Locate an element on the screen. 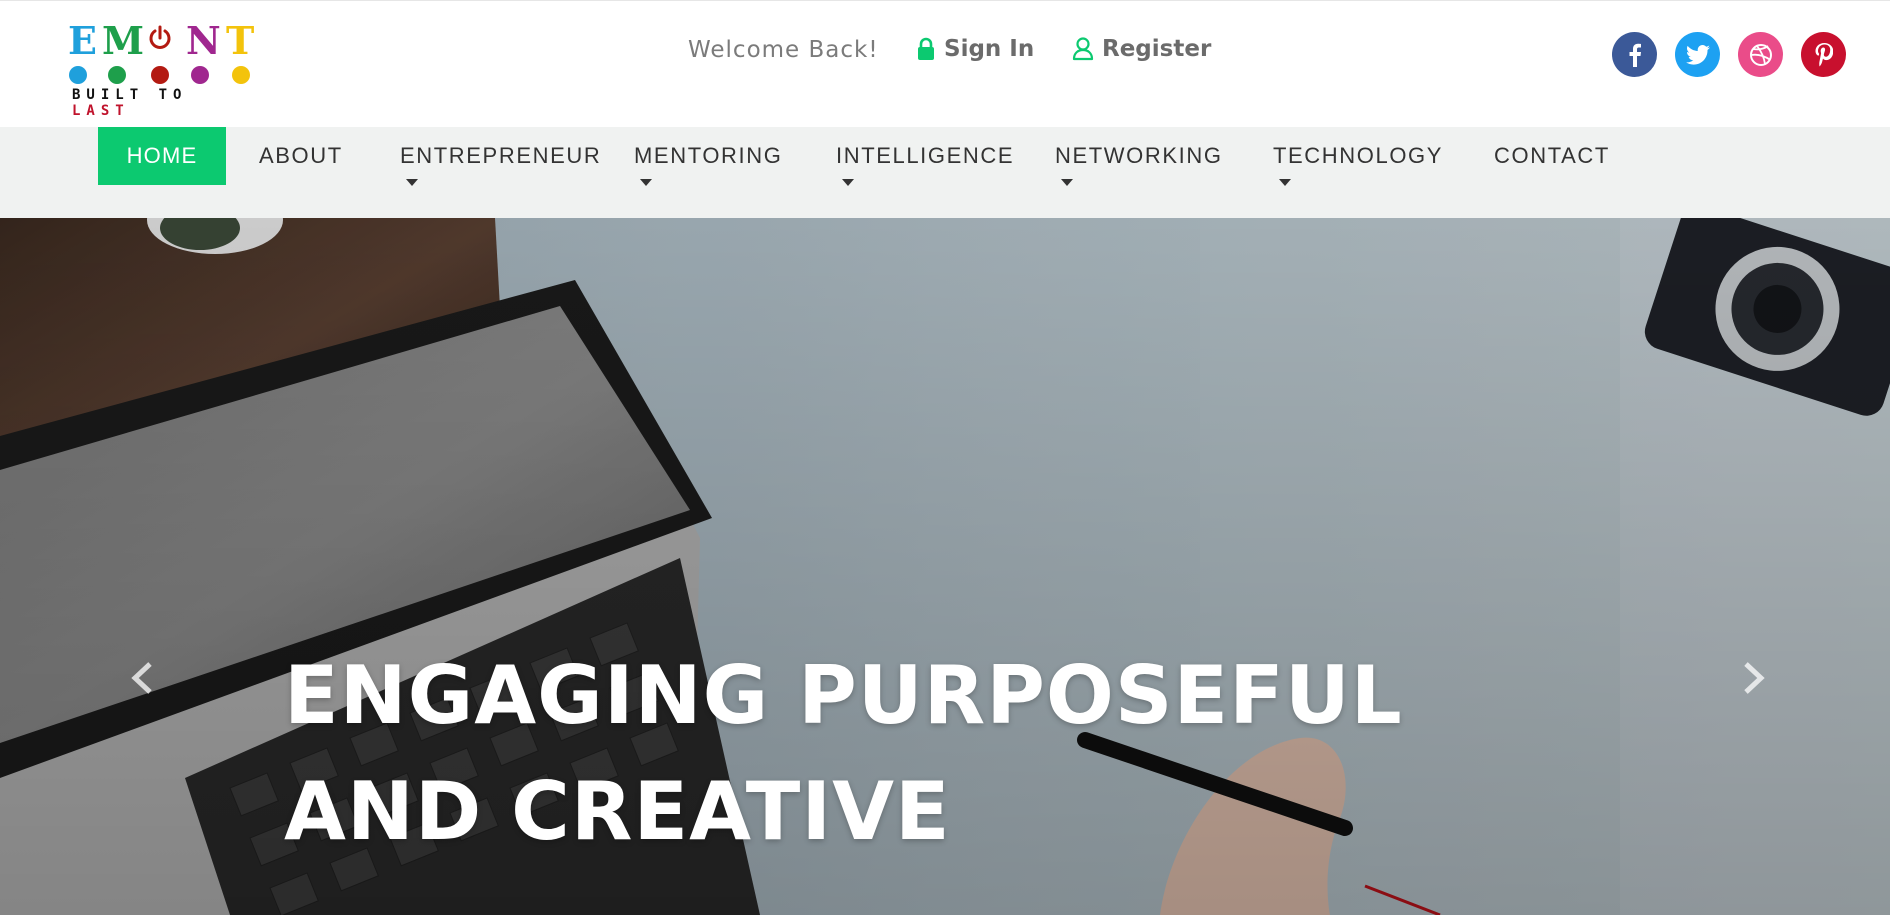 The image size is (1890, 915). chevron-right-icon is located at coordinates (1754, 678).